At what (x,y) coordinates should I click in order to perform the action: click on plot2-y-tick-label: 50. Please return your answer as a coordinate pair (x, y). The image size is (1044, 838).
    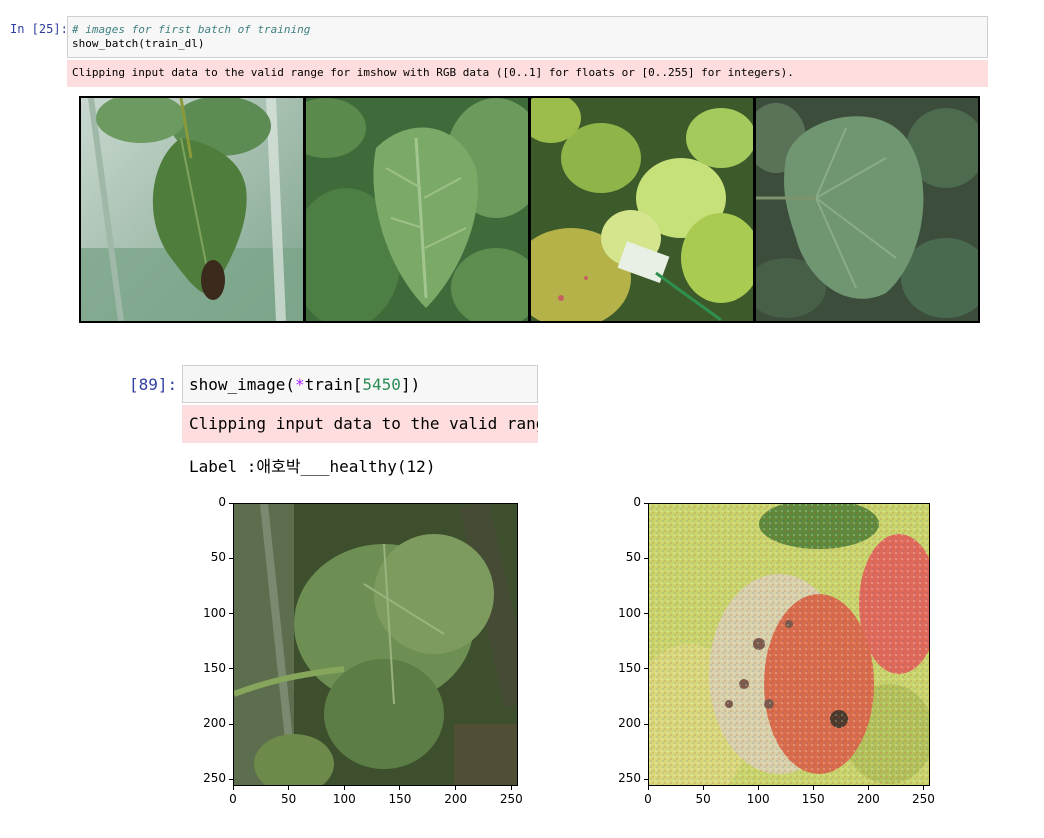
    Looking at the image, I should click on (633, 557).